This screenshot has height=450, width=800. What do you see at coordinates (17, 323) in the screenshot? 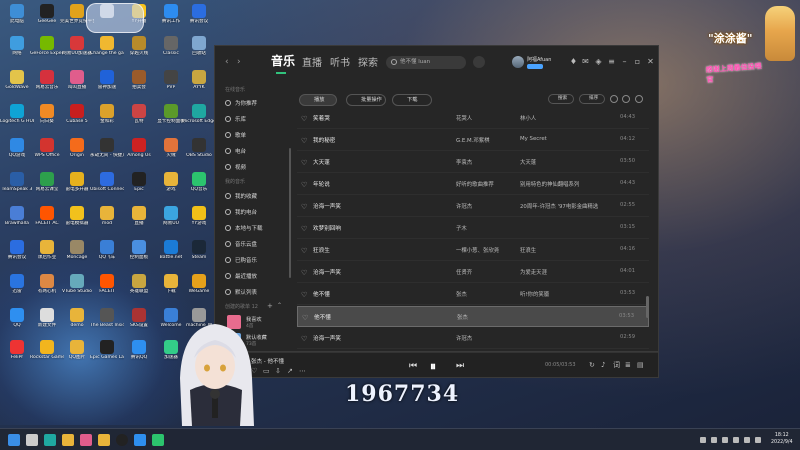
I see `desktop-icon: QQ` at bounding box center [17, 323].